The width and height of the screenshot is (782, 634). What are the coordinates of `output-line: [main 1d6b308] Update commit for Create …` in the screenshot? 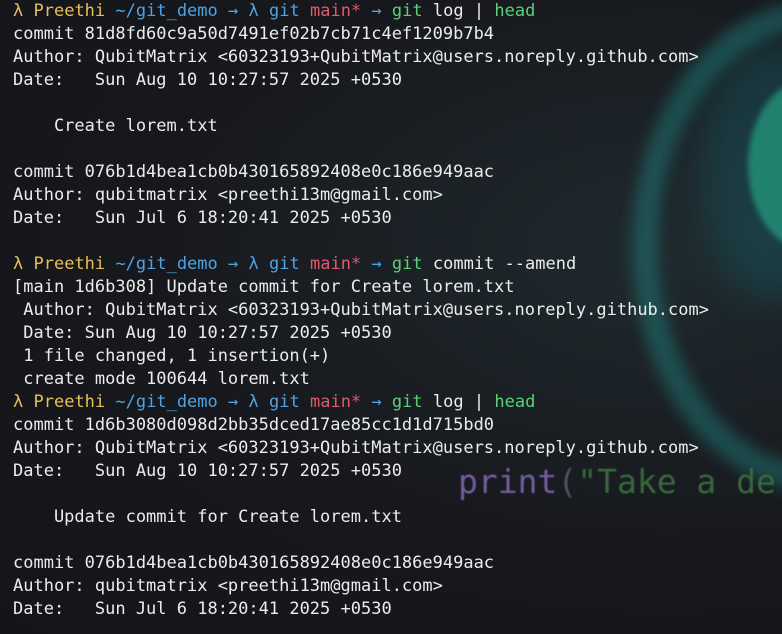 It's located at (264, 287).